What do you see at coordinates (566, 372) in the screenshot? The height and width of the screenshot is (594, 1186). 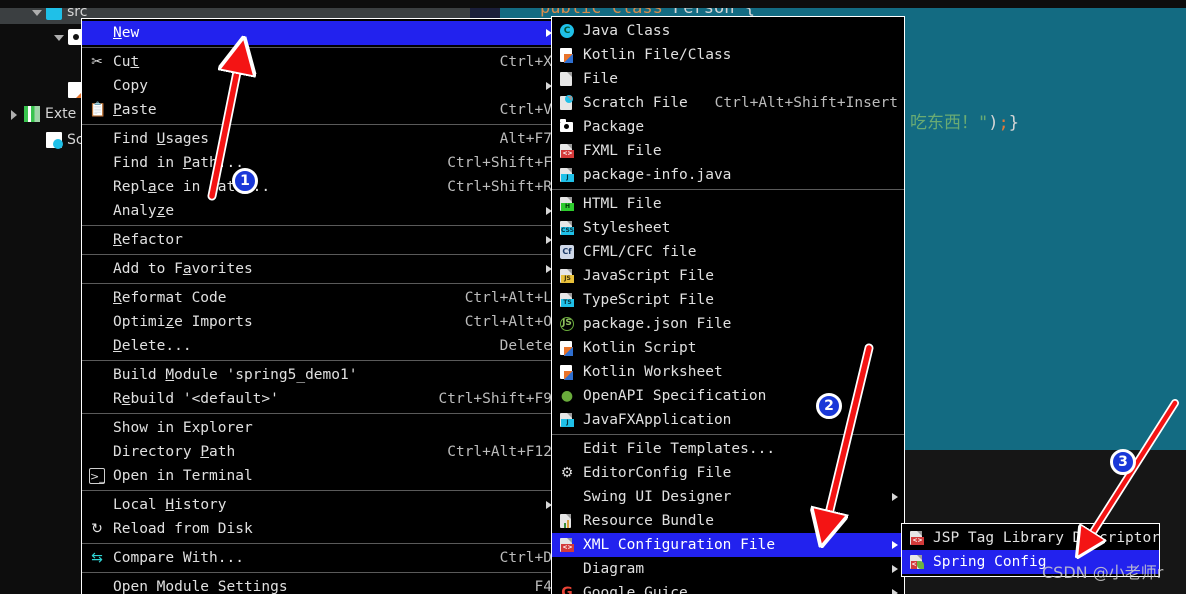 I see `kotlin-file-icon` at bounding box center [566, 372].